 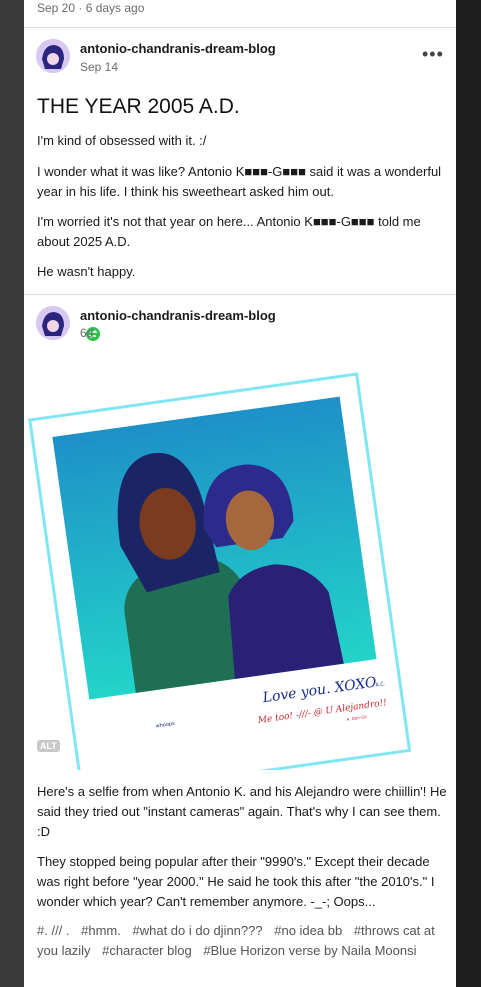 I want to click on tag: #character blog, so click(x=147, y=950).